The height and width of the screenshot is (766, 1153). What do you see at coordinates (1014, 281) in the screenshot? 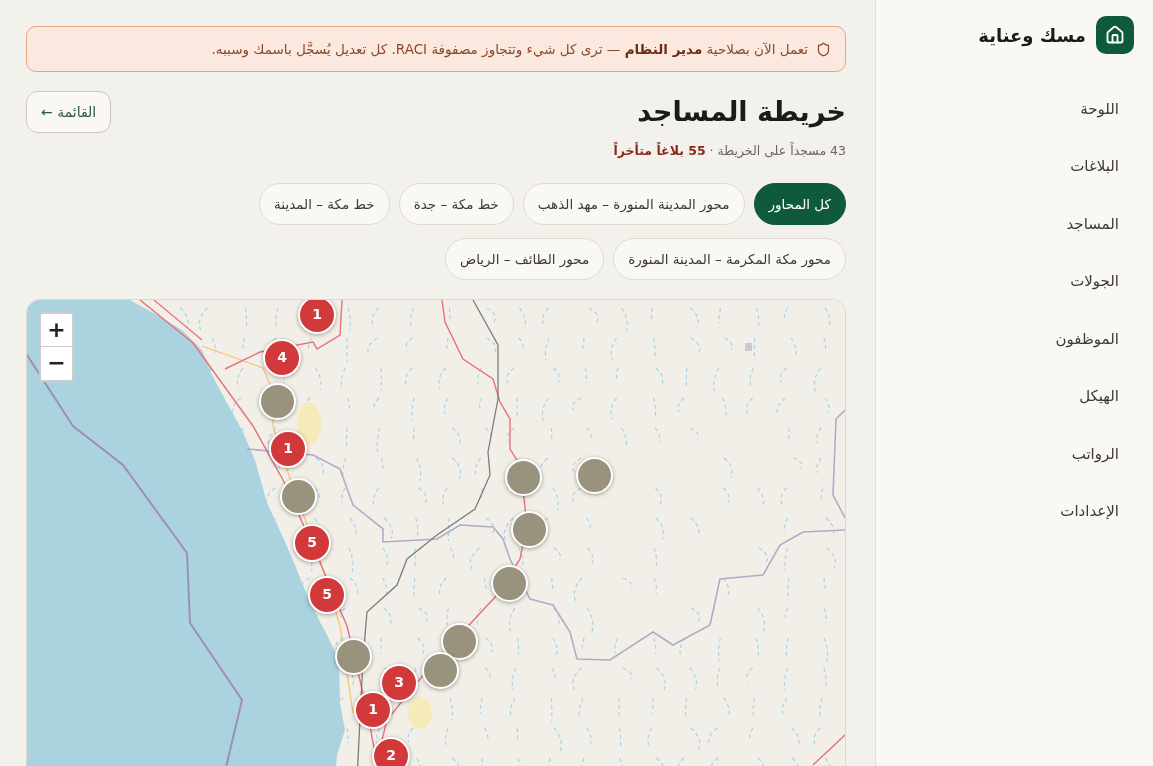
I see `sidebar-item: الجولات` at bounding box center [1014, 281].